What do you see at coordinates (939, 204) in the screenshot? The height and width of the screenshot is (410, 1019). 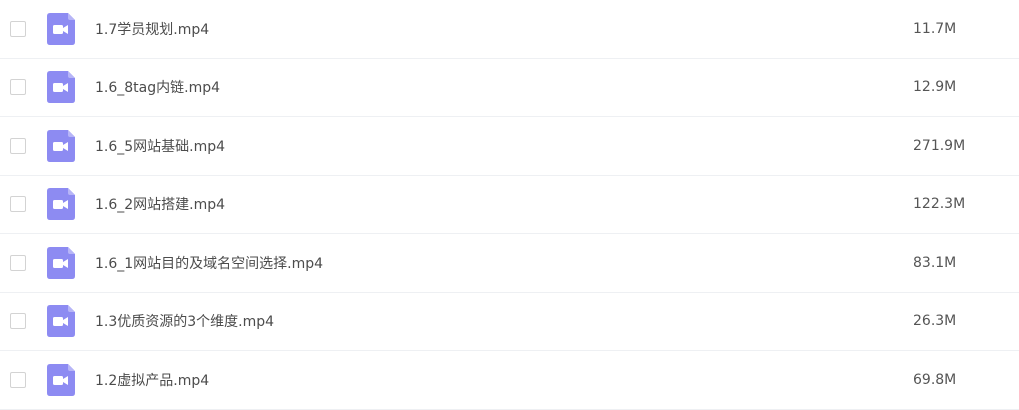 I see `file-size: 122.3M` at bounding box center [939, 204].